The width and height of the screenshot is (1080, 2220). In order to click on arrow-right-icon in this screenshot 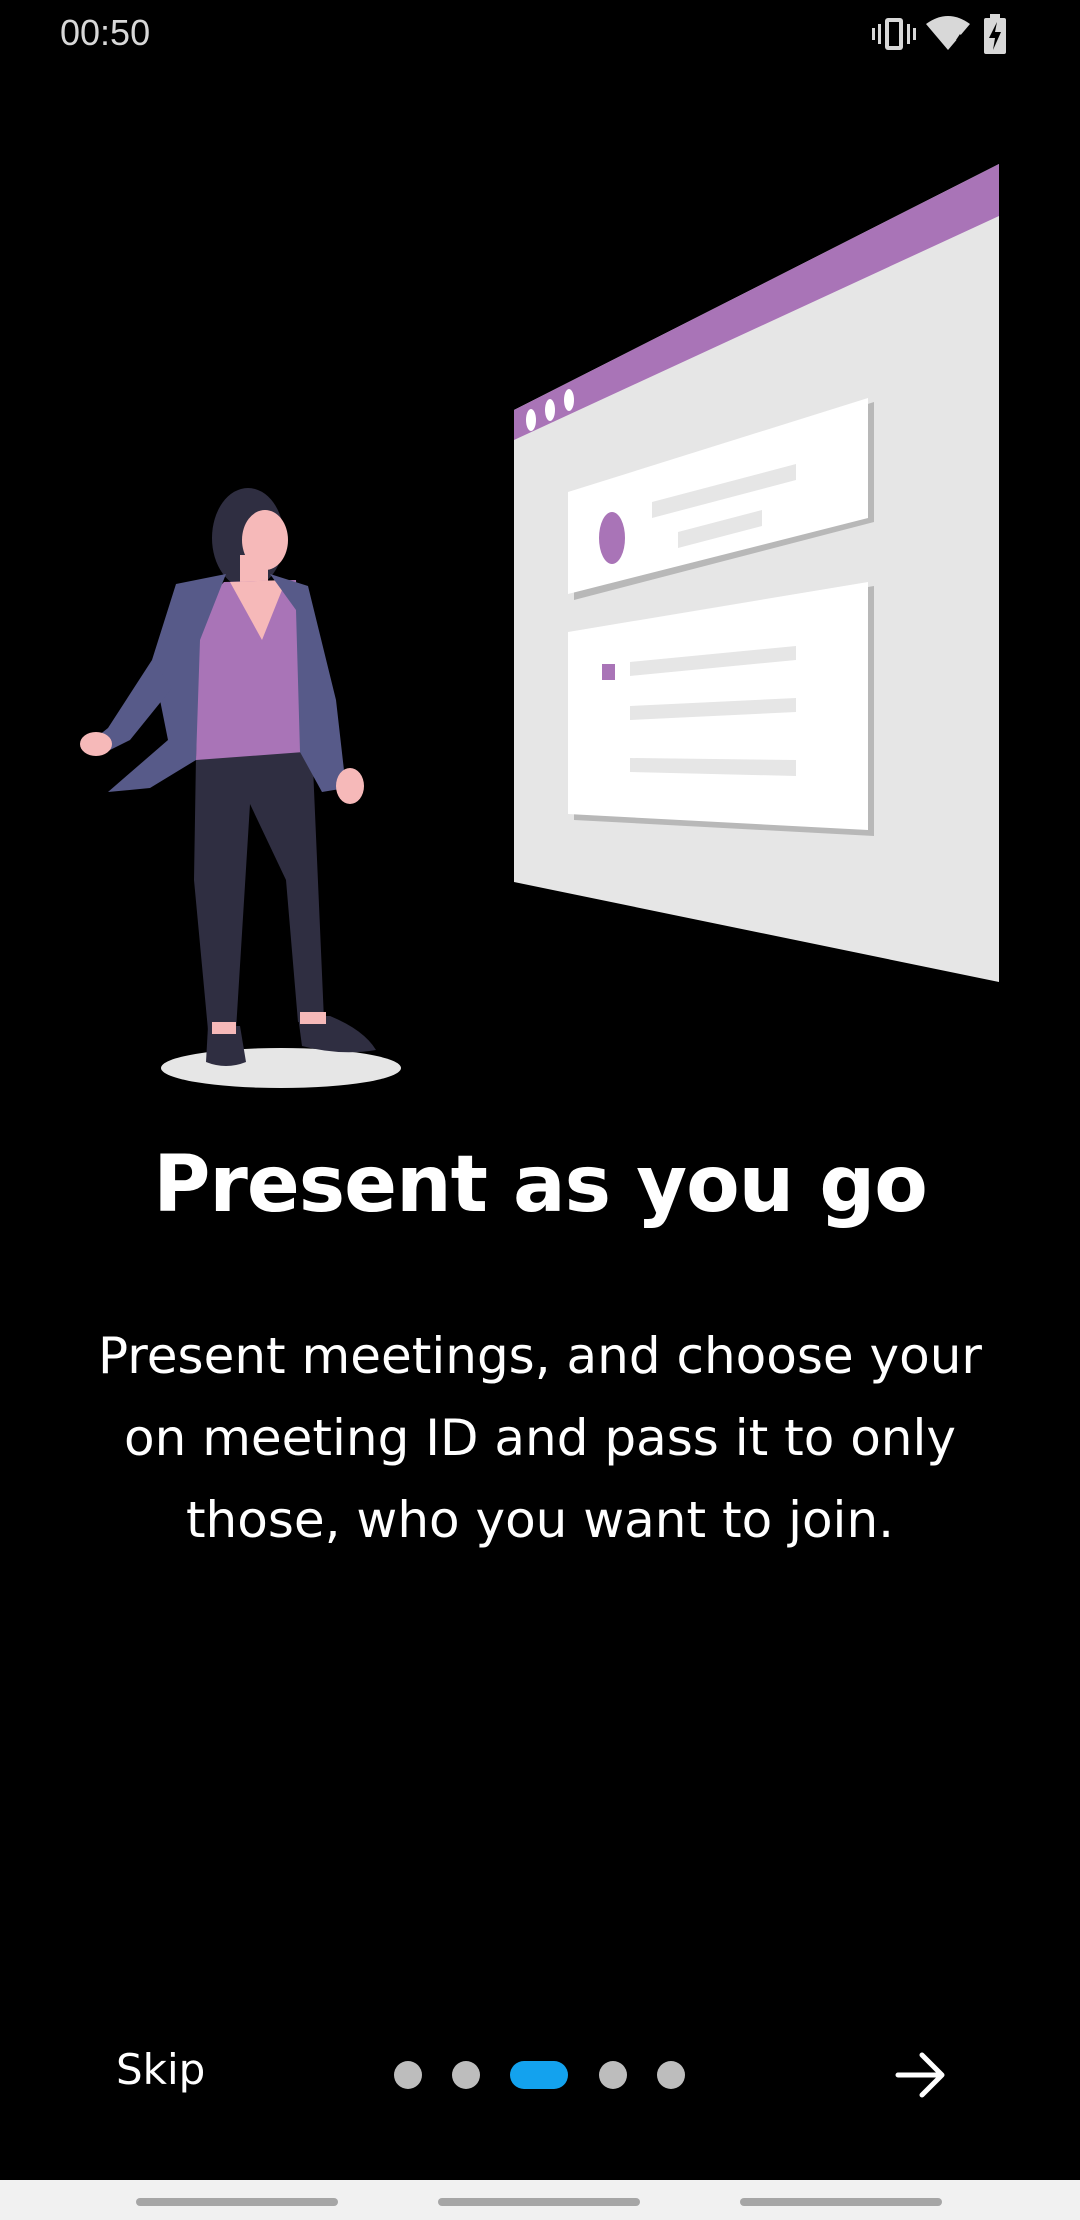, I will do `click(920, 2075)`.